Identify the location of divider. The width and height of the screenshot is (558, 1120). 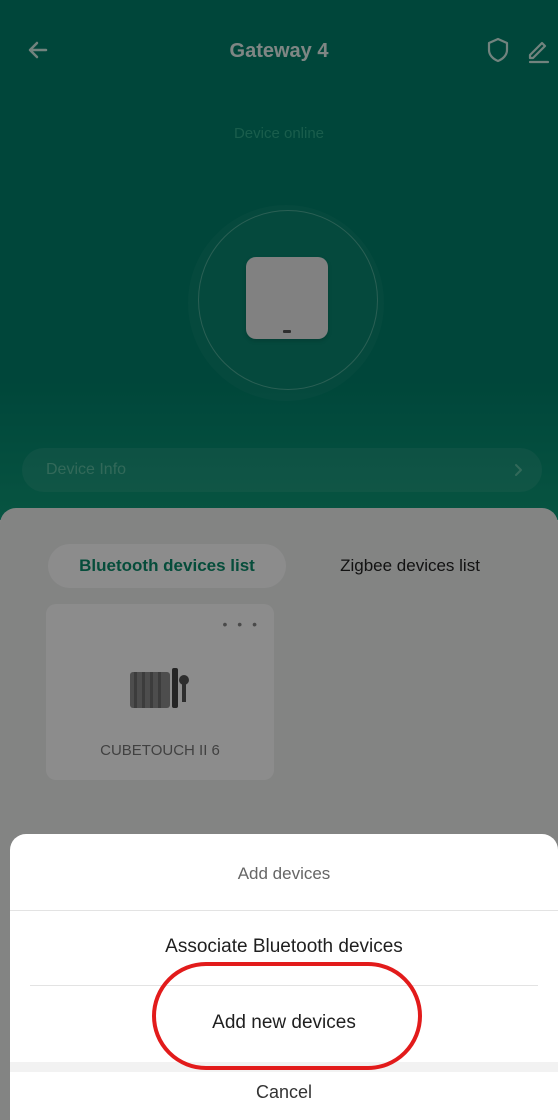
(284, 910).